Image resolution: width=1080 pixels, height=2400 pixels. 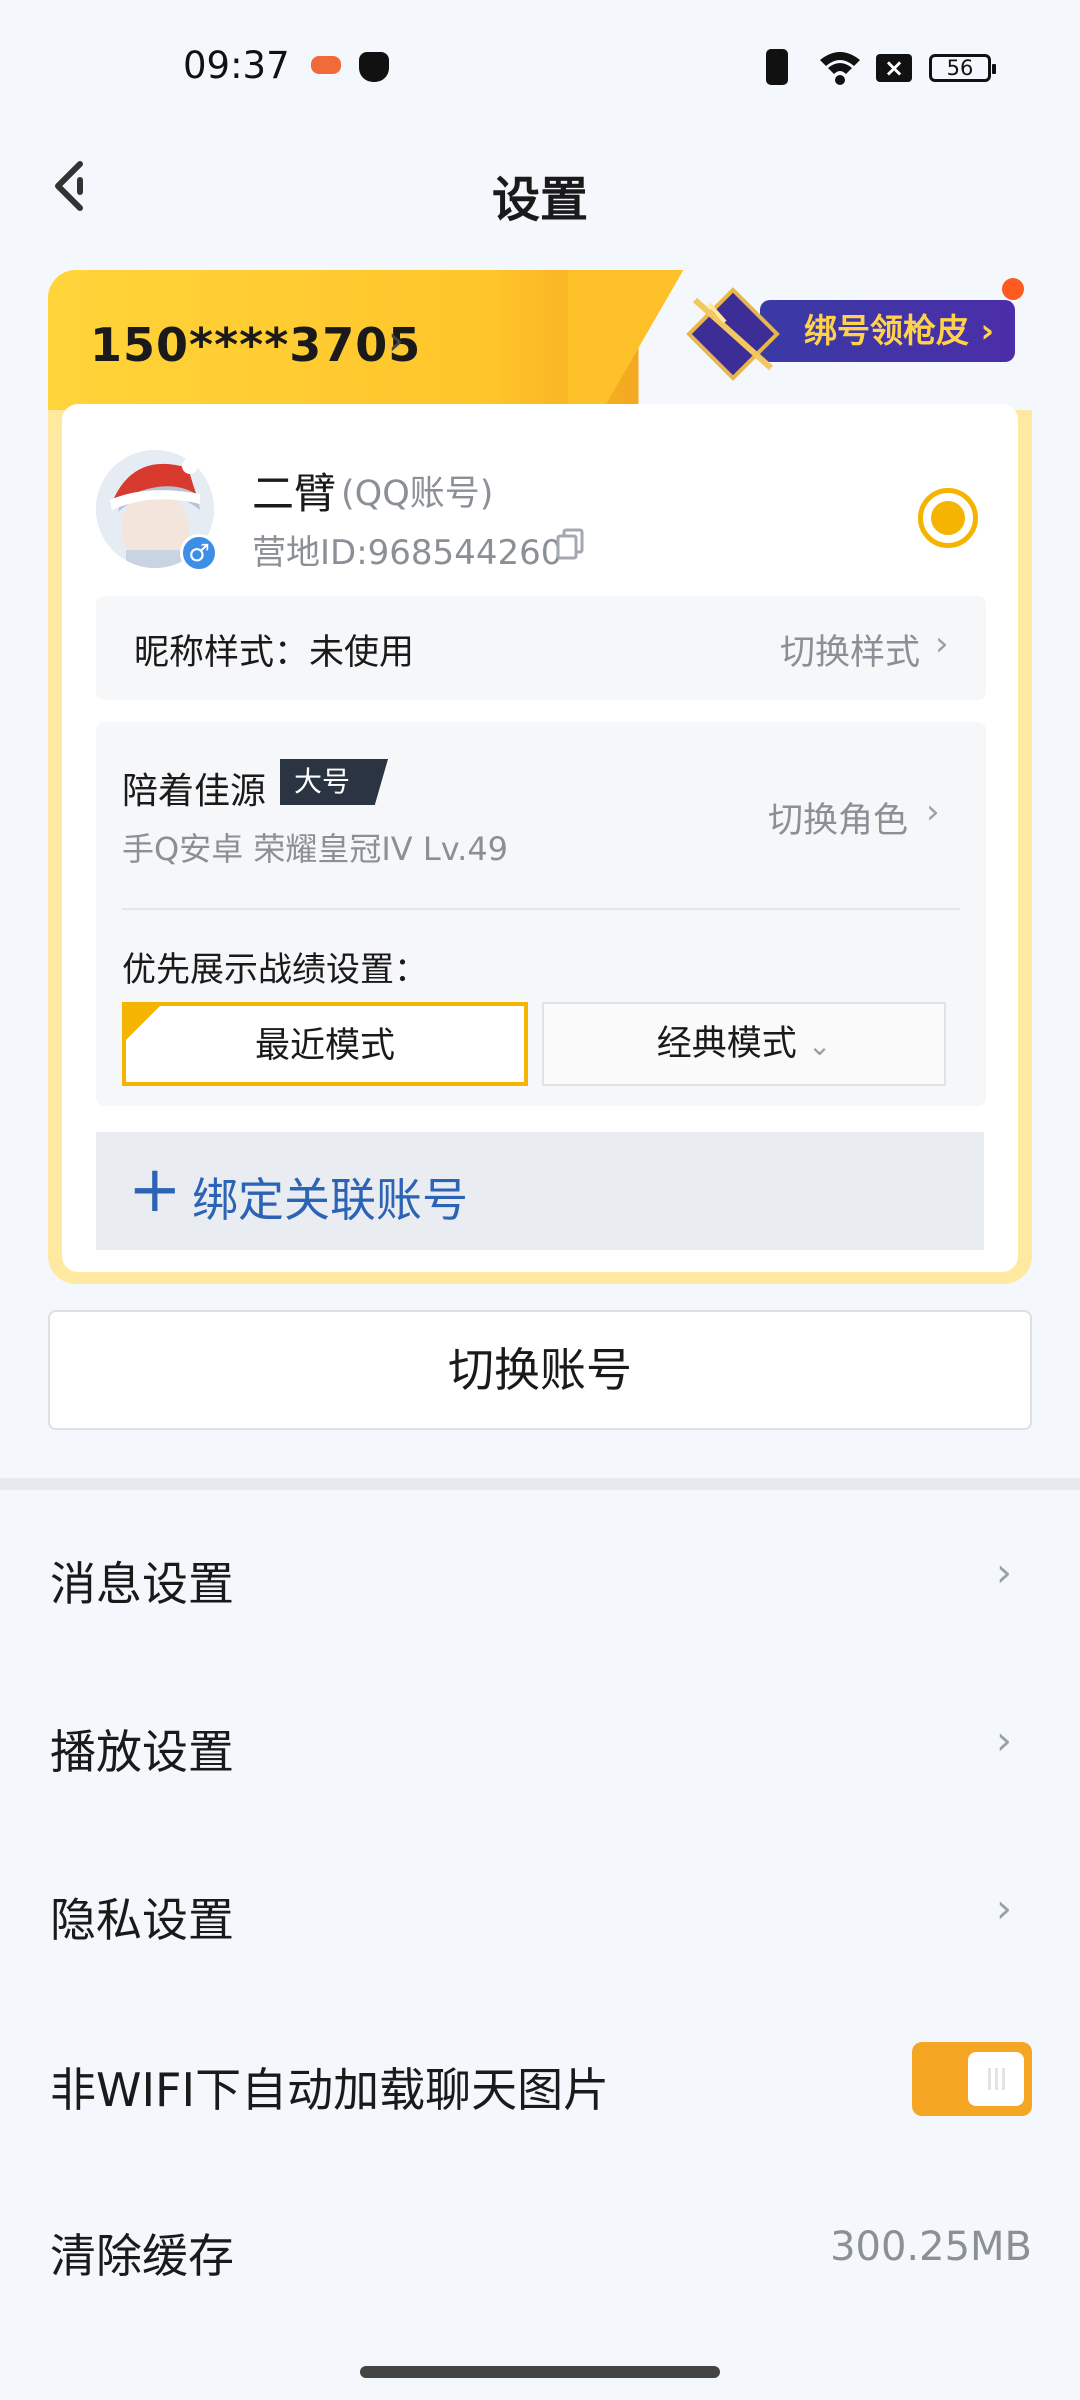 I want to click on divider, so click(x=541, y=909).